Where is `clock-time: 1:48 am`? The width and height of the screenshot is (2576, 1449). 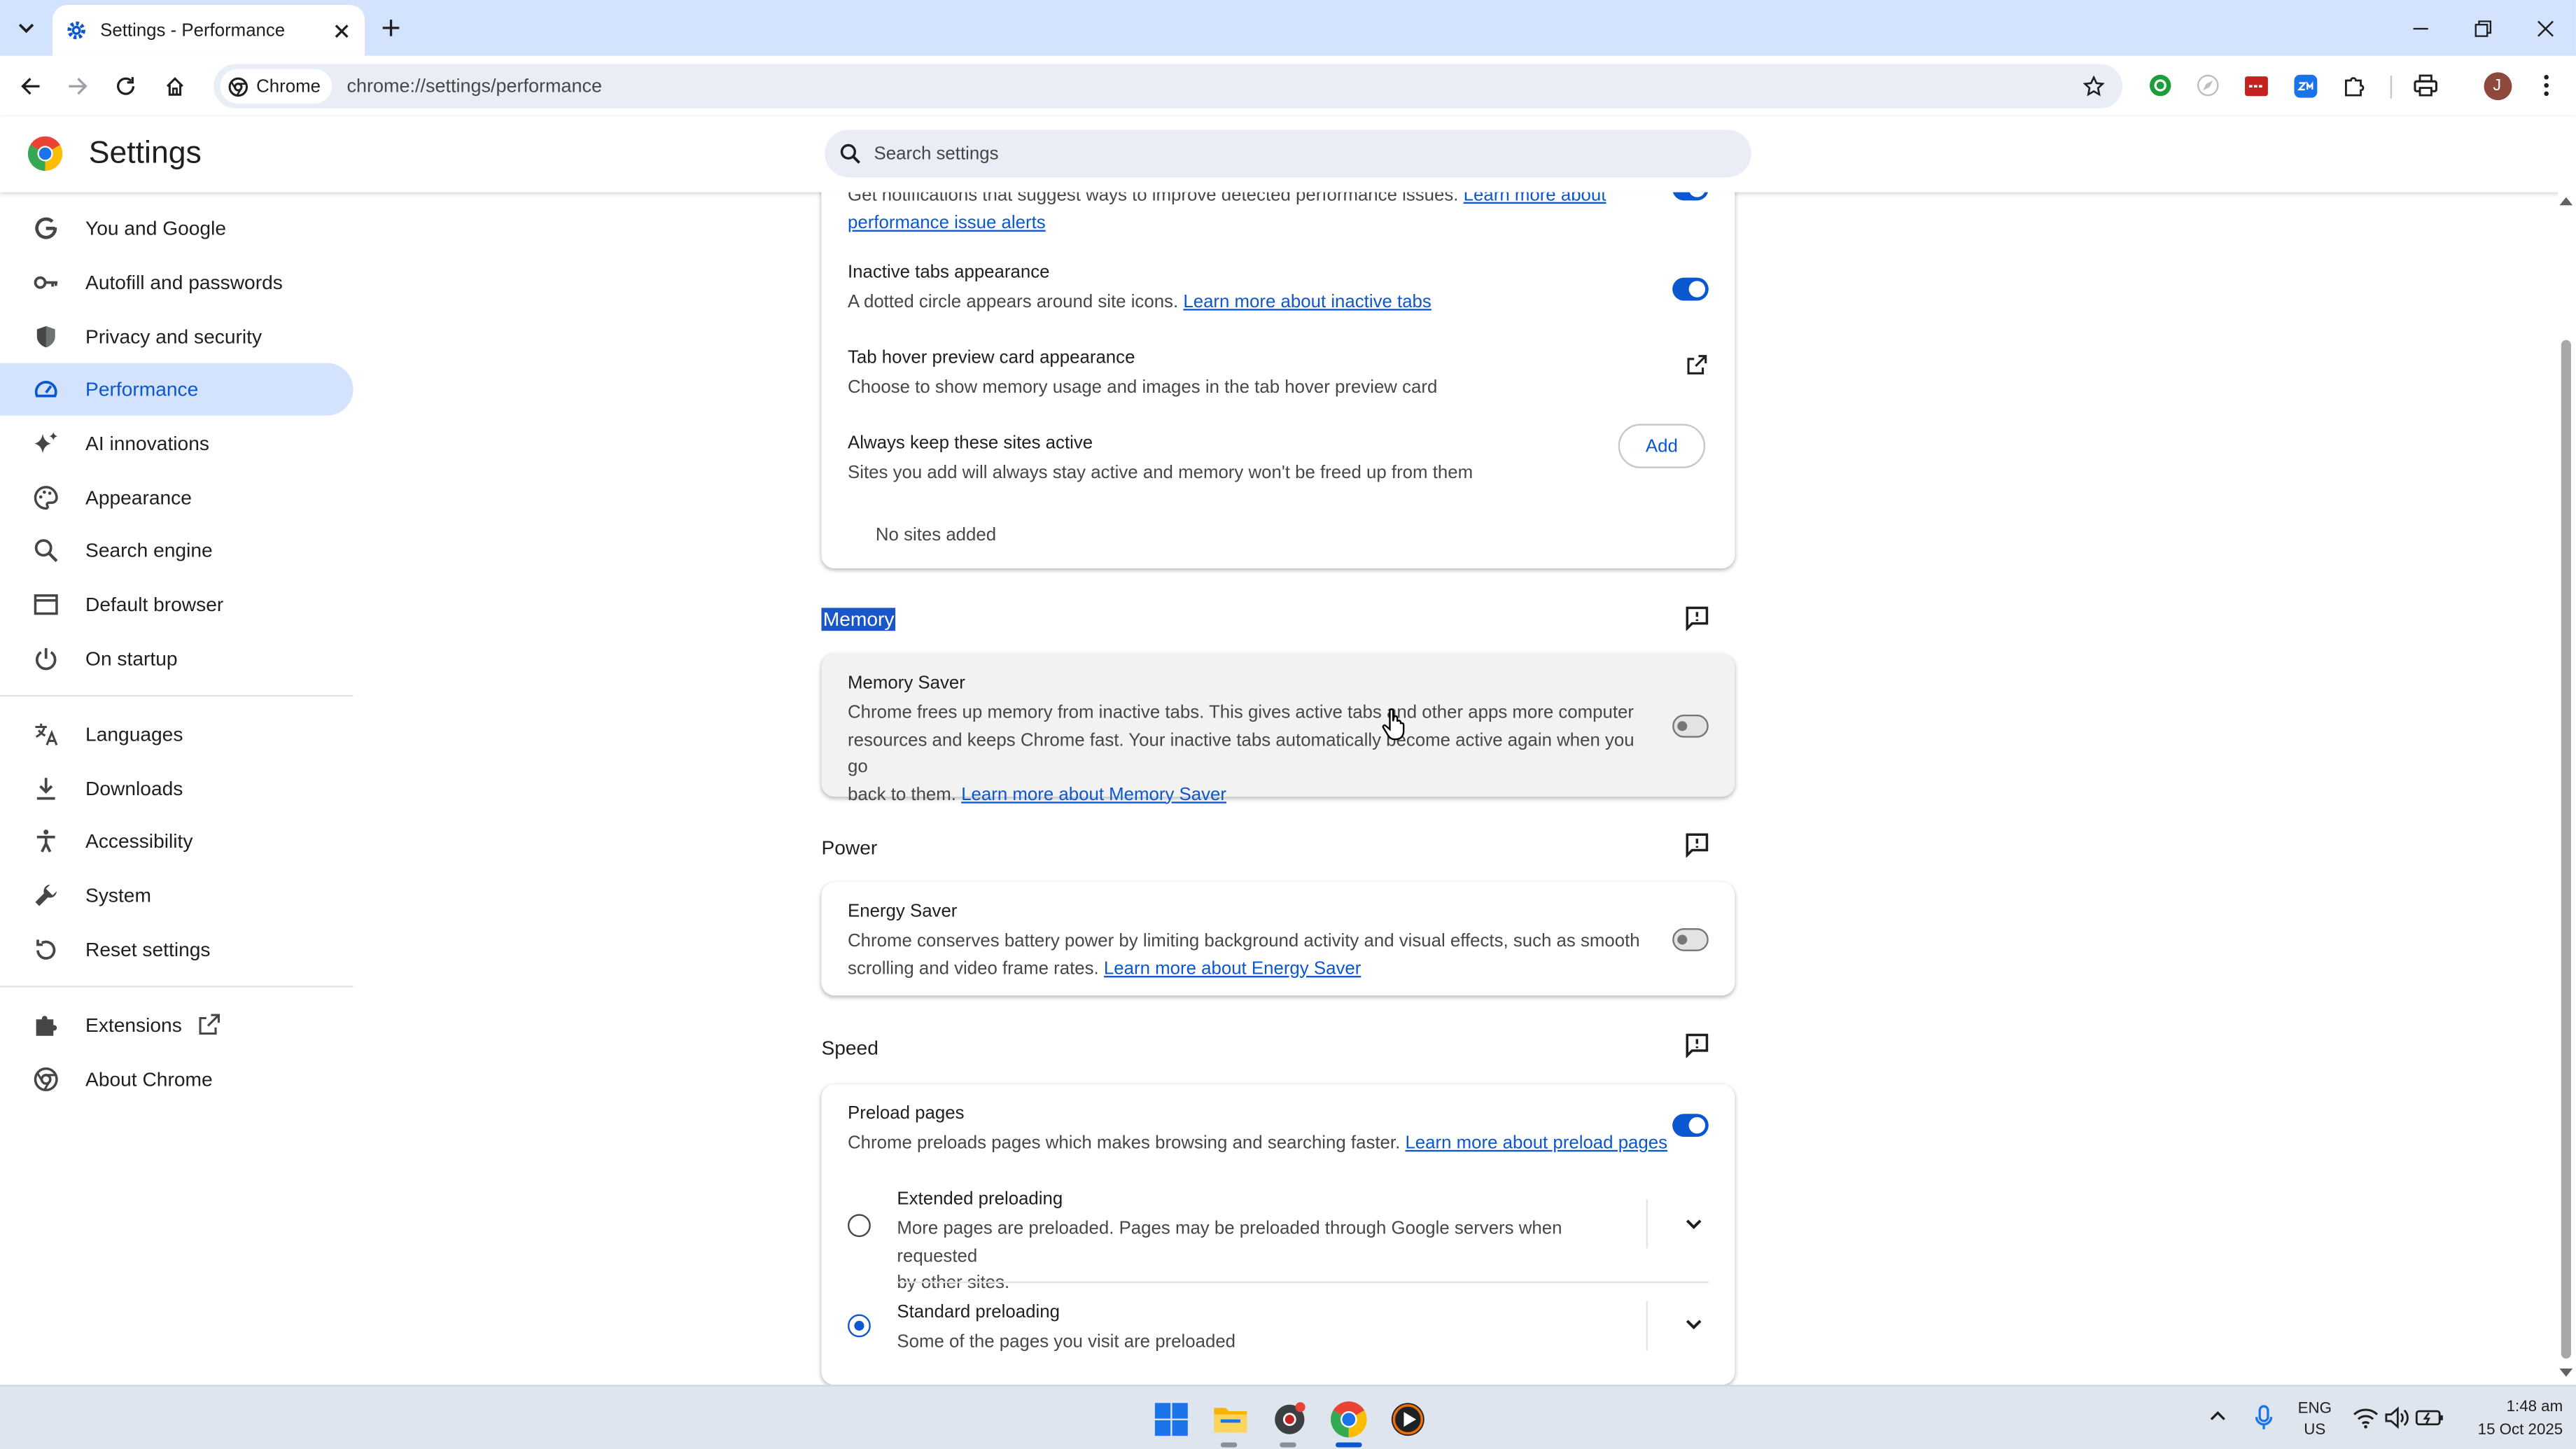 clock-time: 1:48 am is located at coordinates (2508, 1407).